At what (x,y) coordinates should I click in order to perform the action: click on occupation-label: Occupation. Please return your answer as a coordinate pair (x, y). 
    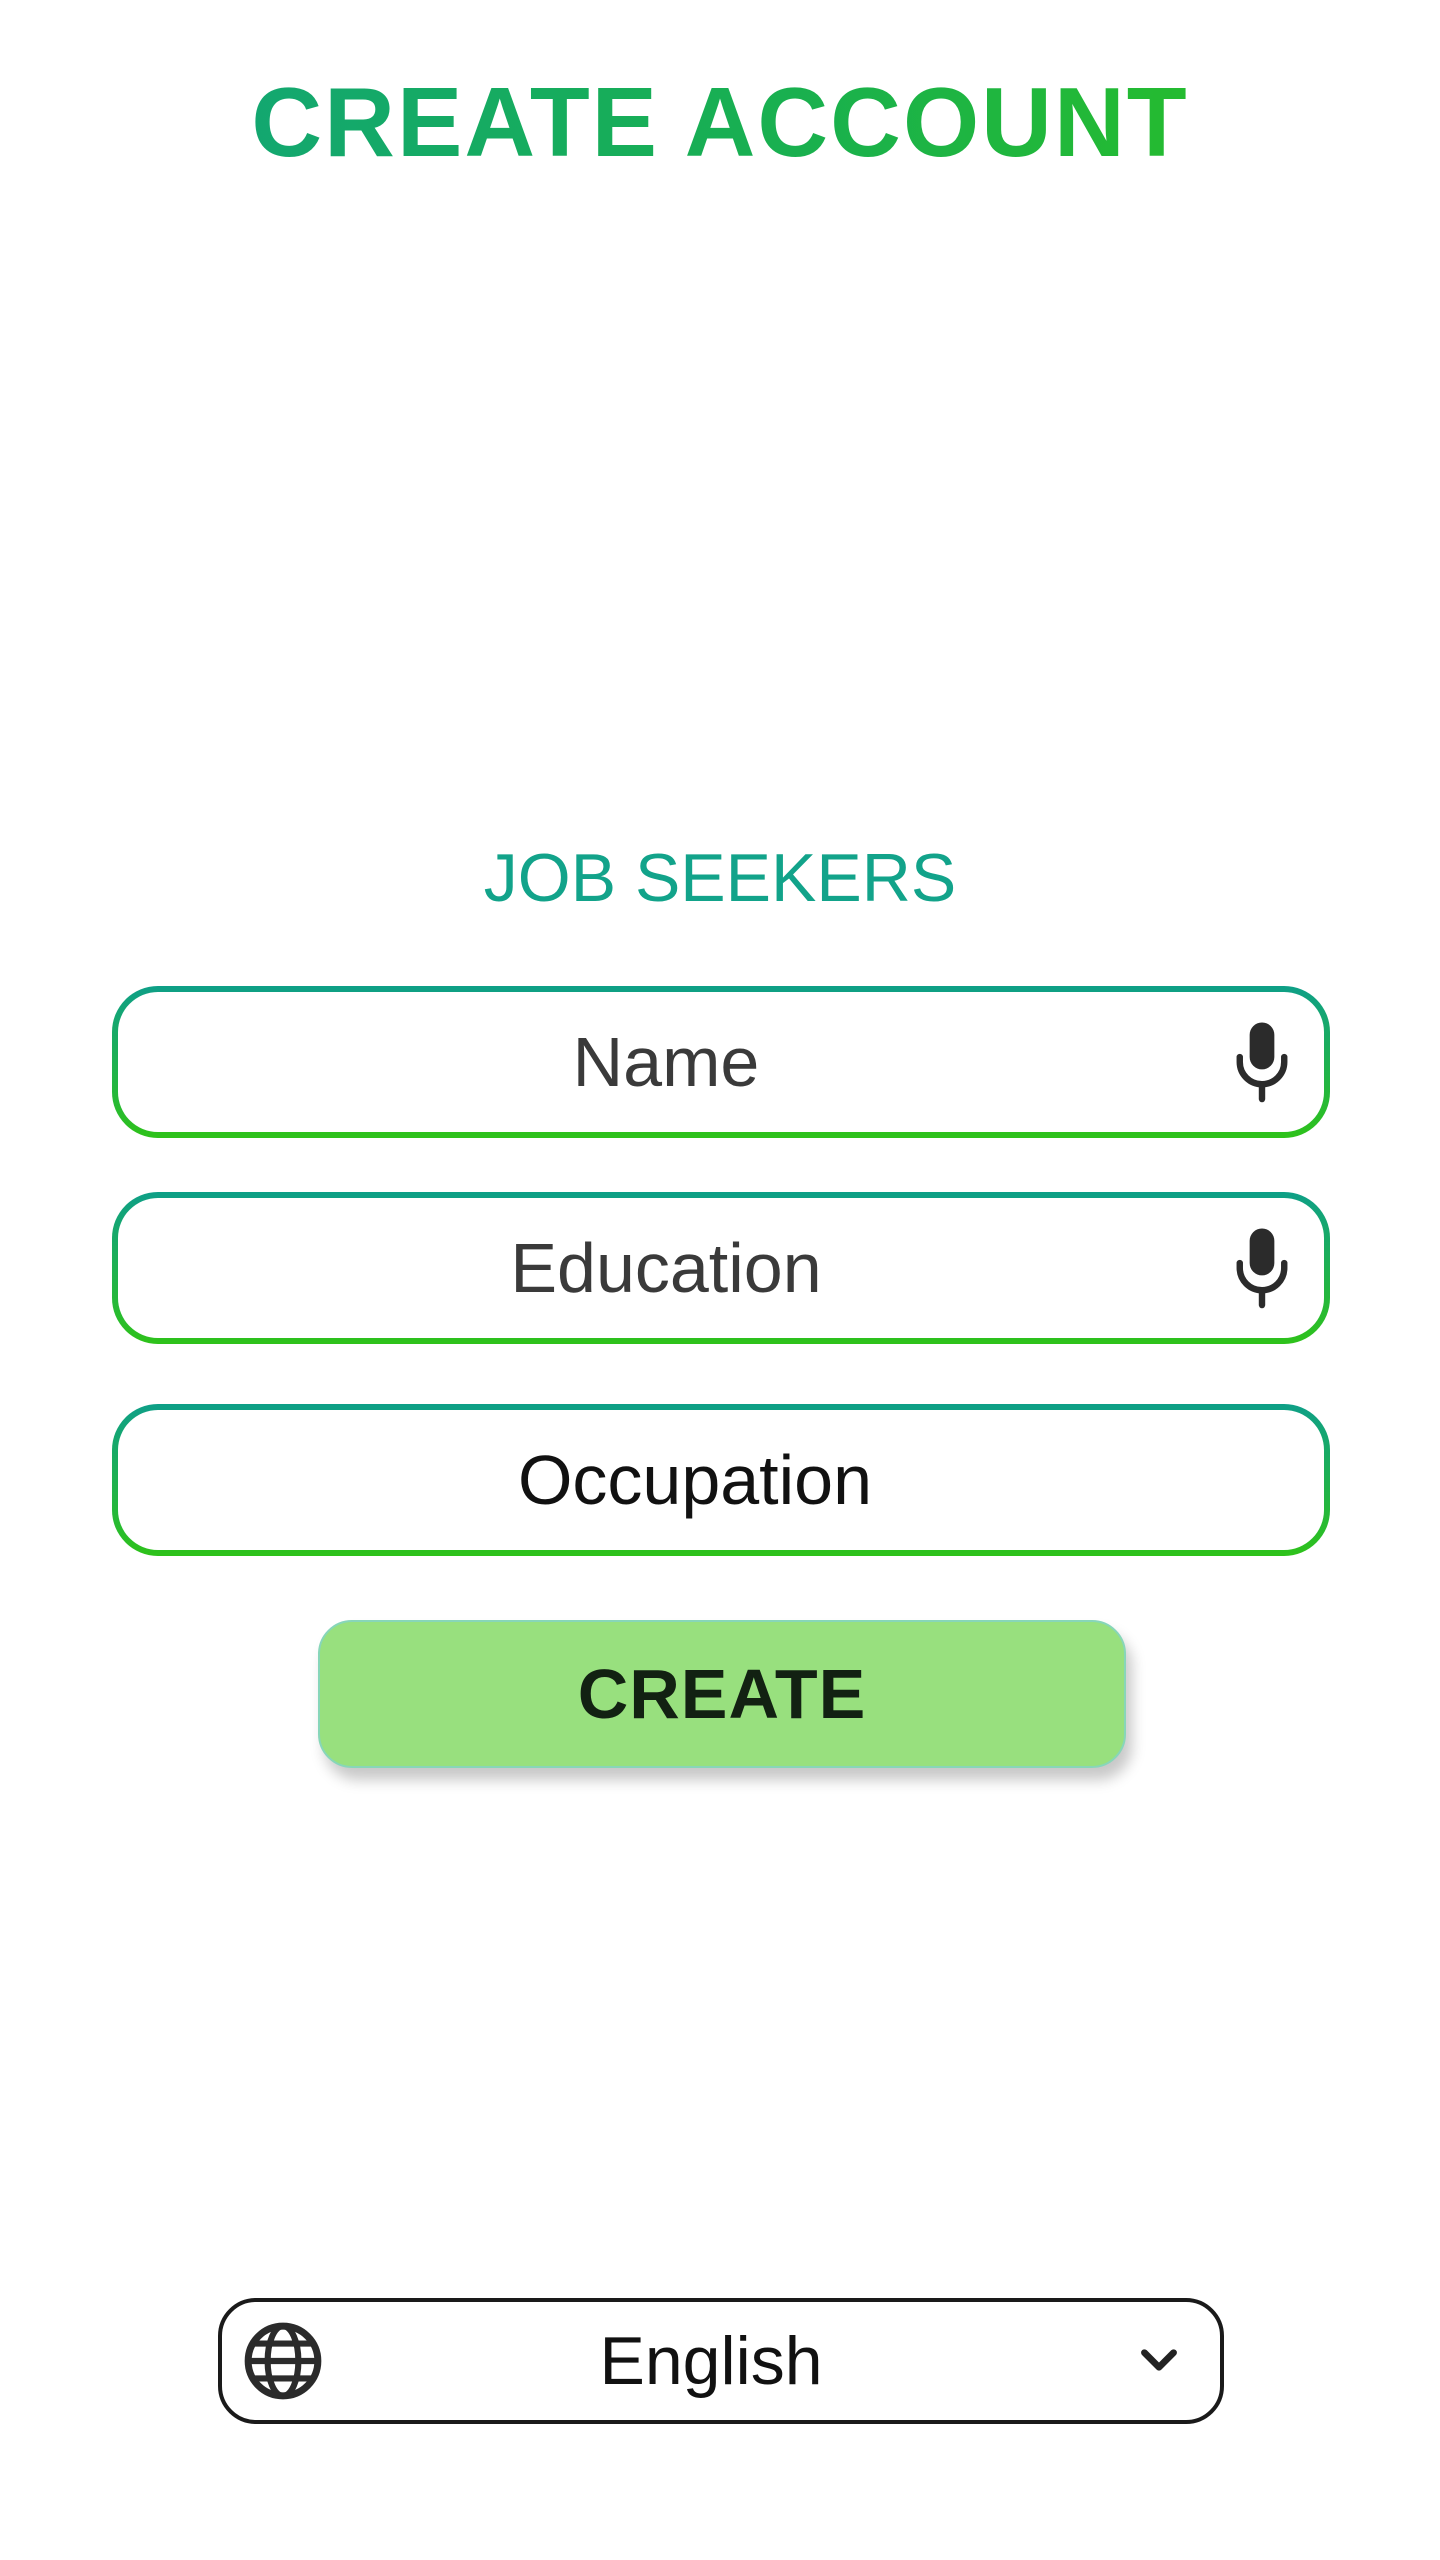
    Looking at the image, I should click on (695, 1480).